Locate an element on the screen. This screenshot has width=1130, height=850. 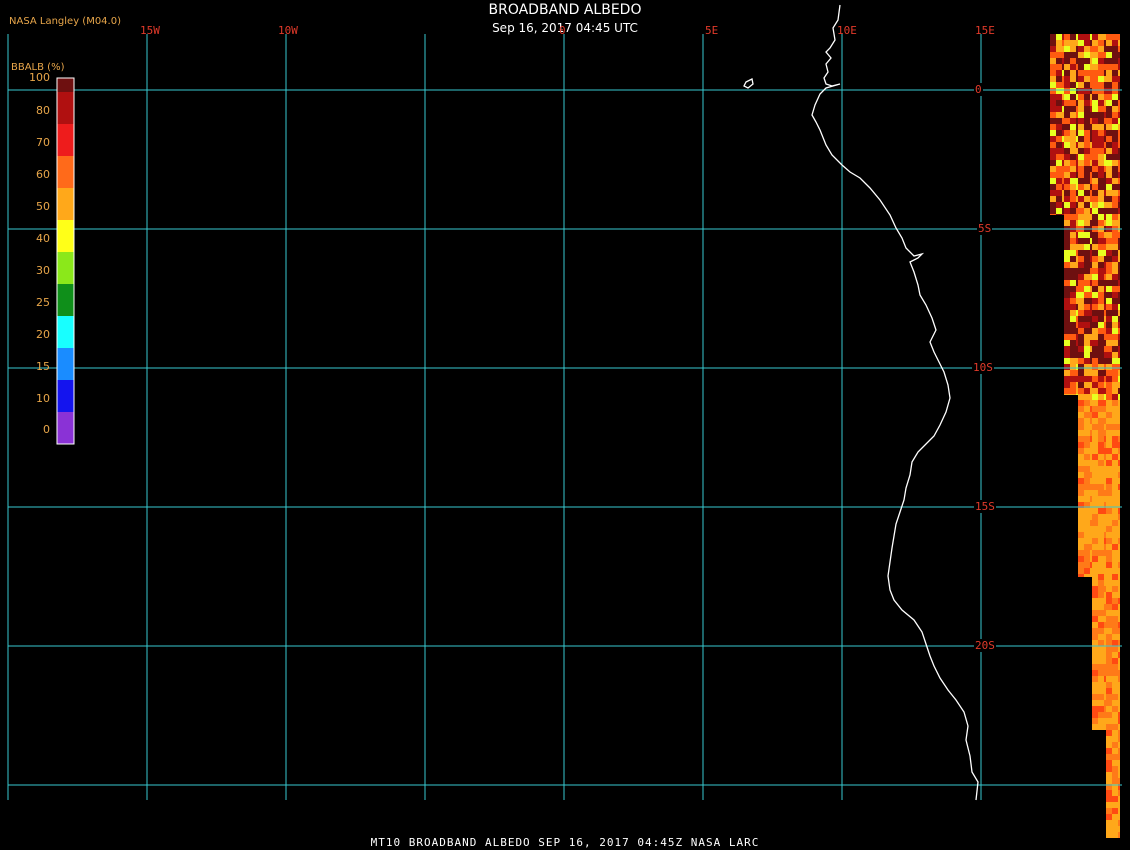
sao-tome-island is located at coordinates (748, 83).